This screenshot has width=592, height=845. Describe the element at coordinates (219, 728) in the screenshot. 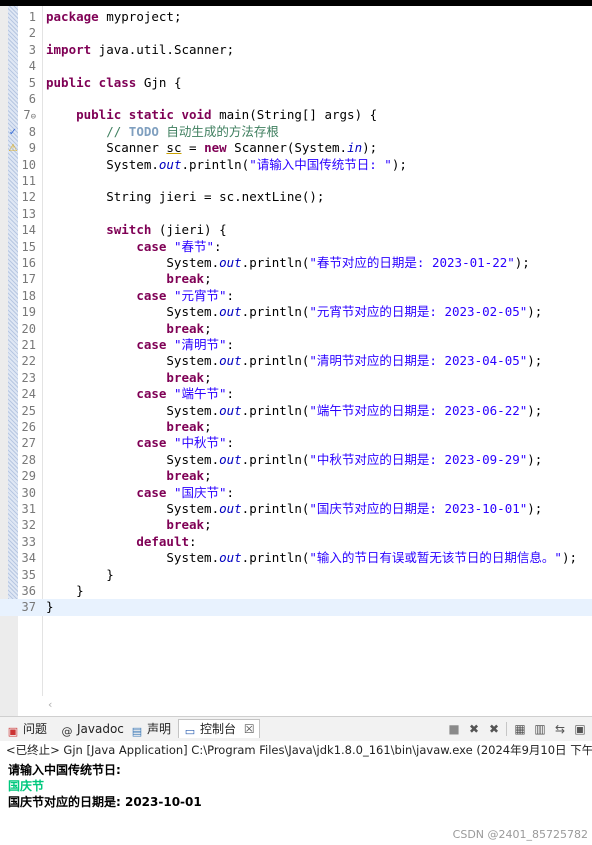

I see `tab-console: ▭ 控制台 ☒` at that location.